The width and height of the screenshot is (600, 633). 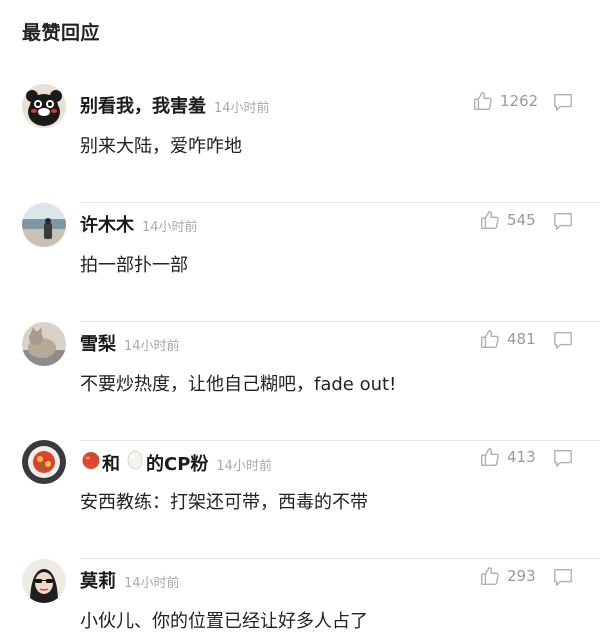 What do you see at coordinates (91, 459) in the screenshot?
I see `tomato-icon` at bounding box center [91, 459].